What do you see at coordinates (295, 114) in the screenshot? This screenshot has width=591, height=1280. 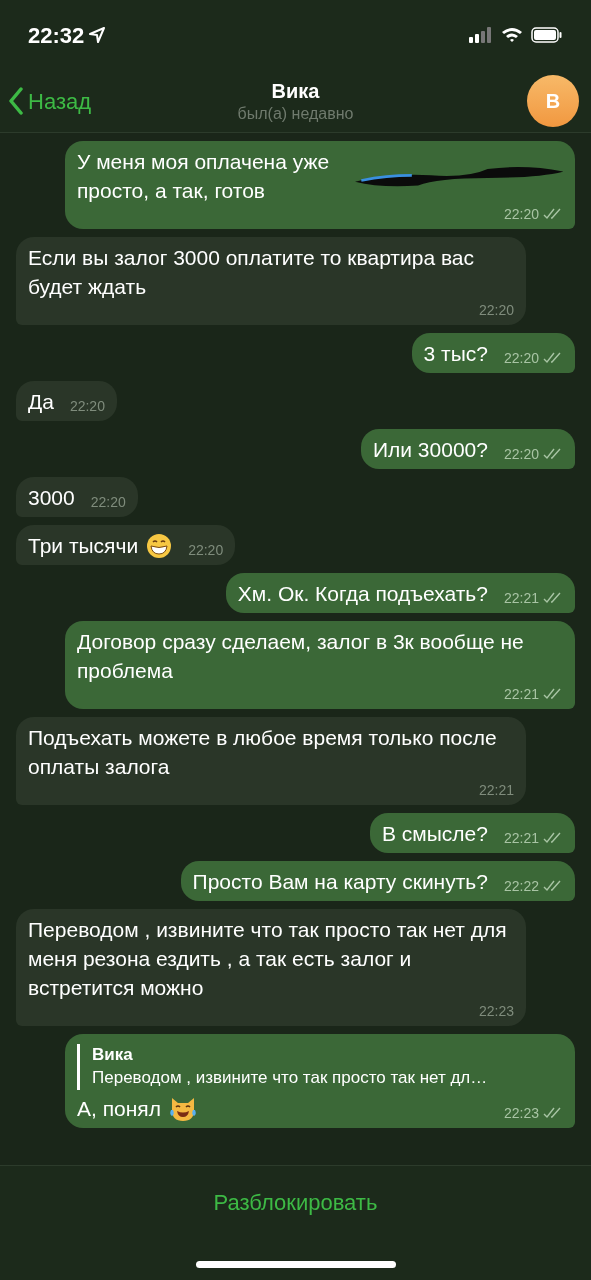 I see `last-seen-status: был(а) недавно` at bounding box center [295, 114].